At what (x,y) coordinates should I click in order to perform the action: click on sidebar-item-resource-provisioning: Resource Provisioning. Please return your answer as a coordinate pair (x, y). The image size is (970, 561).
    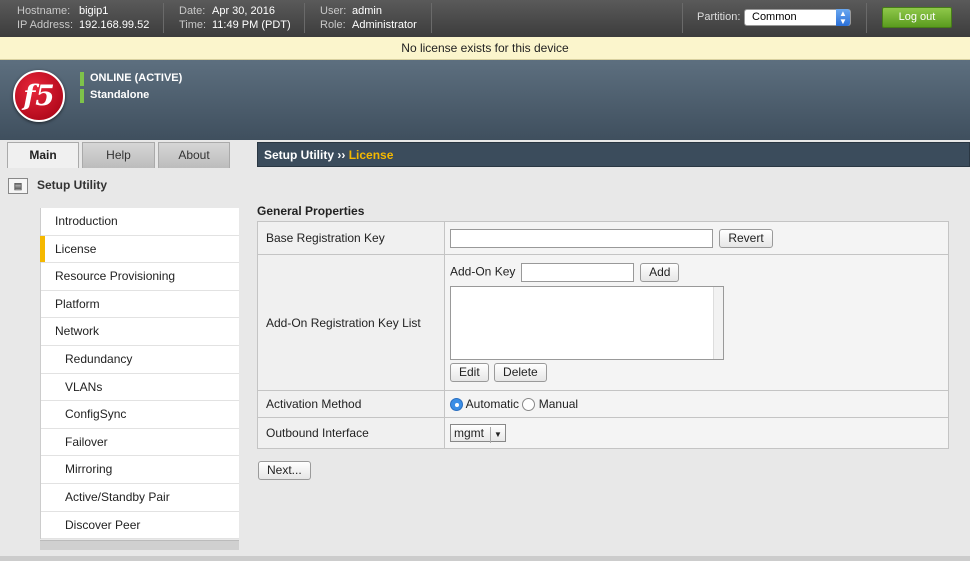
    Looking at the image, I should click on (140, 277).